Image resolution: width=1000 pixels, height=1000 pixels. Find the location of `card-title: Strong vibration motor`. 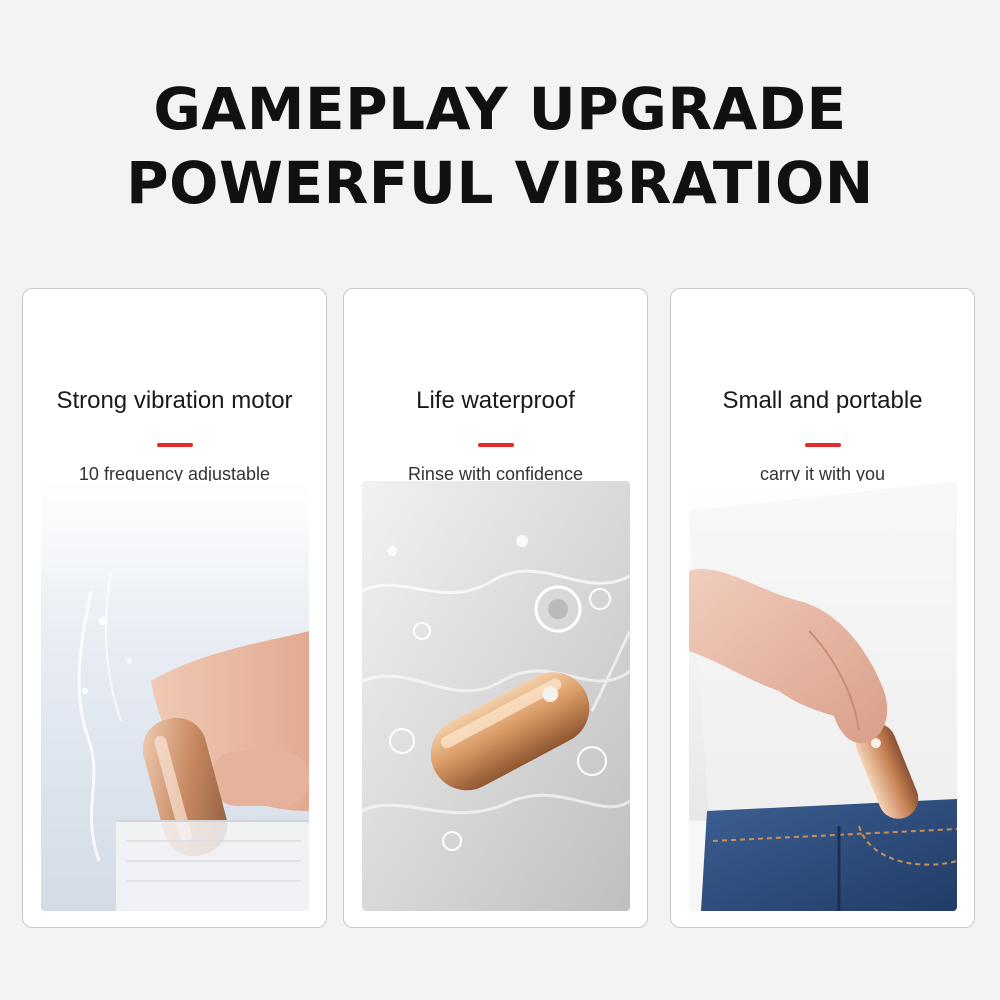

card-title: Strong vibration motor is located at coordinates (174, 400).